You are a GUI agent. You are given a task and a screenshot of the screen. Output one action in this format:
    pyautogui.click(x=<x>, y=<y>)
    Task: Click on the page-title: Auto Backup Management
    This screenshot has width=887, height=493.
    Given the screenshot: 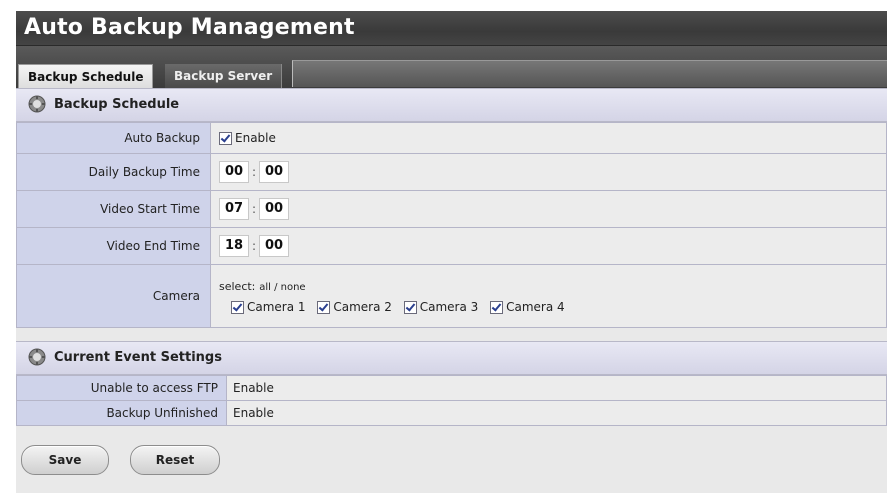 What is the action you would take?
    pyautogui.click(x=451, y=28)
    